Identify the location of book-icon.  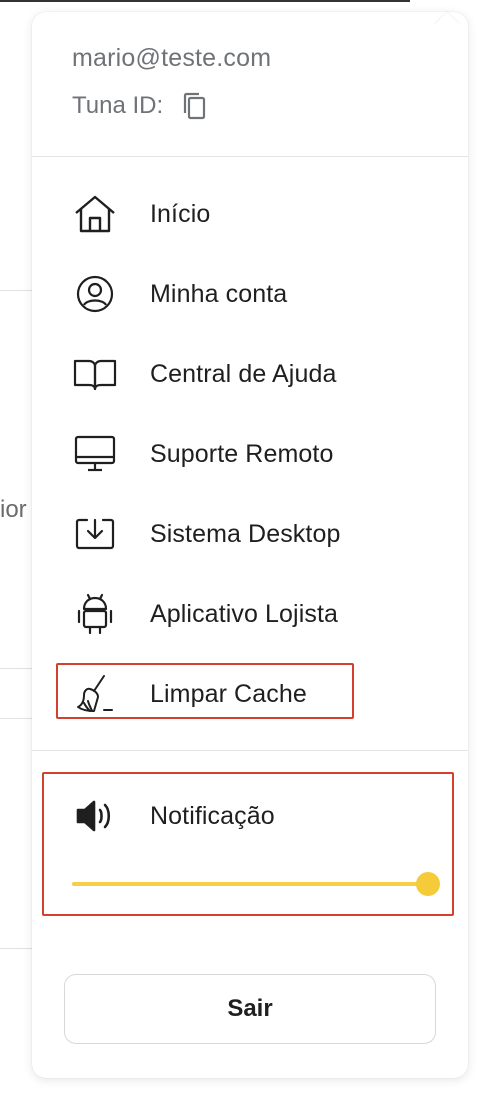
(95, 374).